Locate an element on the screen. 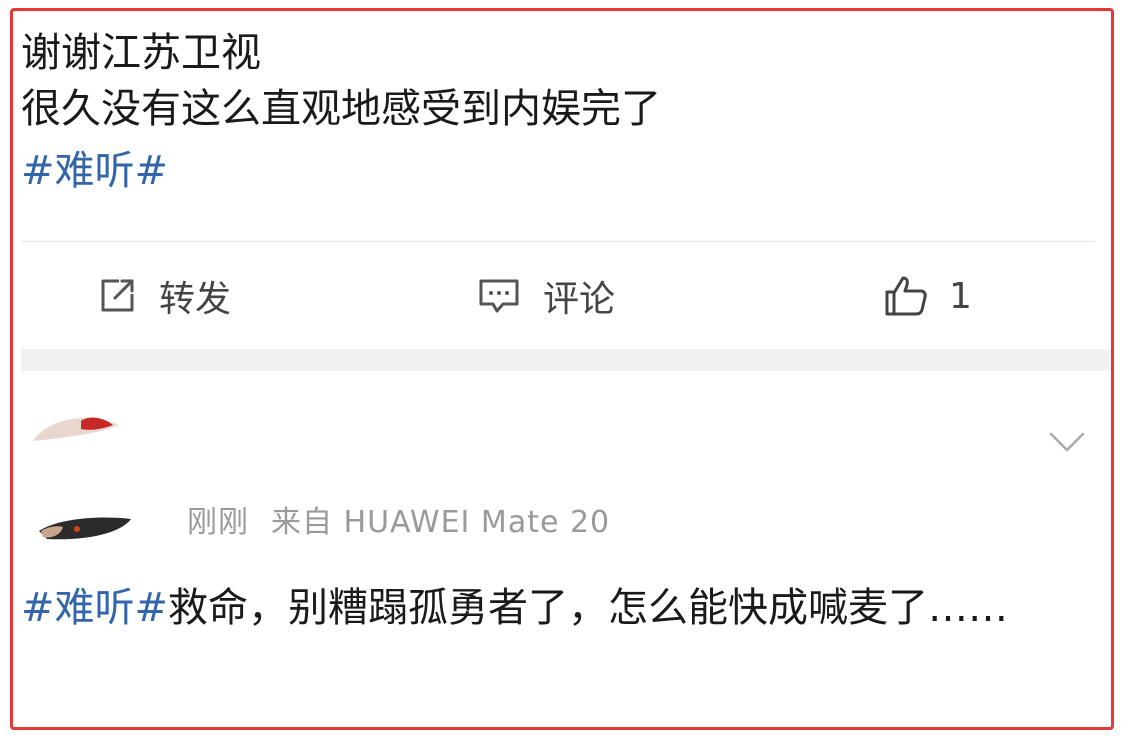  comment-icon is located at coordinates (499, 296).